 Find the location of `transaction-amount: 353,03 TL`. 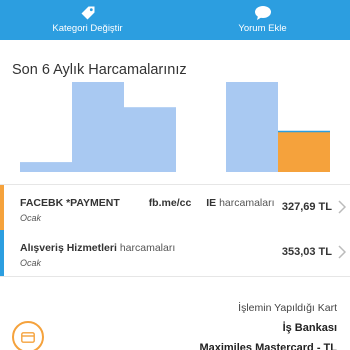

transaction-amount: 353,03 TL is located at coordinates (306, 252).